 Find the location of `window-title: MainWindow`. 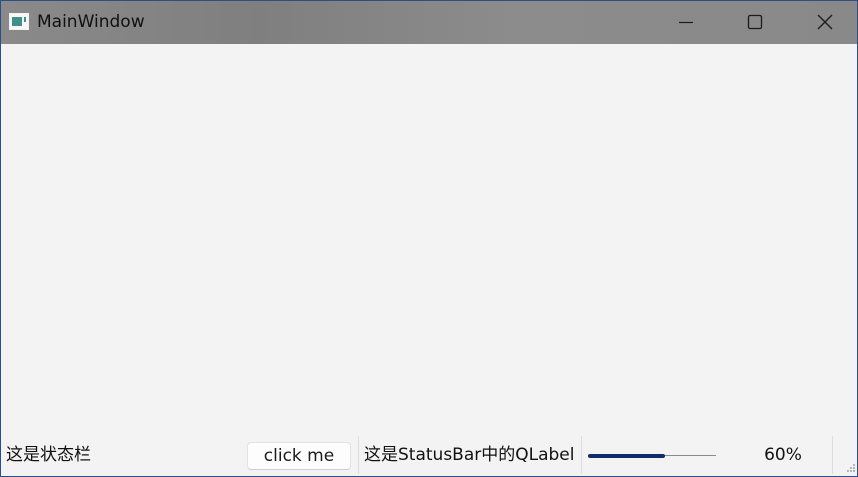

window-title: MainWindow is located at coordinates (91, 22).